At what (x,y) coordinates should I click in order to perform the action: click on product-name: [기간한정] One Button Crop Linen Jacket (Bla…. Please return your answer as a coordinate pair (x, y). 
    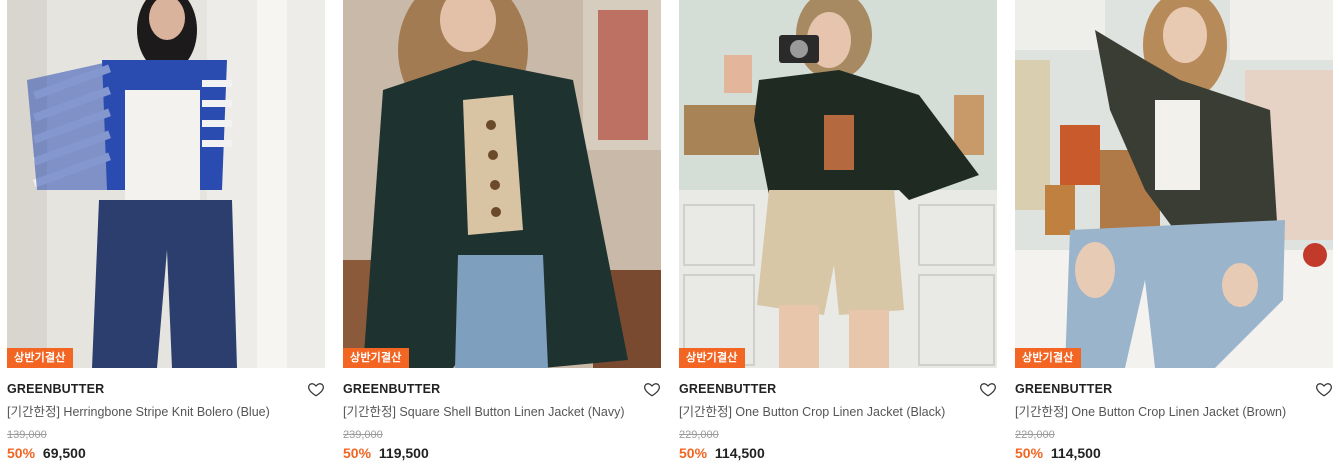
    Looking at the image, I should click on (838, 412).